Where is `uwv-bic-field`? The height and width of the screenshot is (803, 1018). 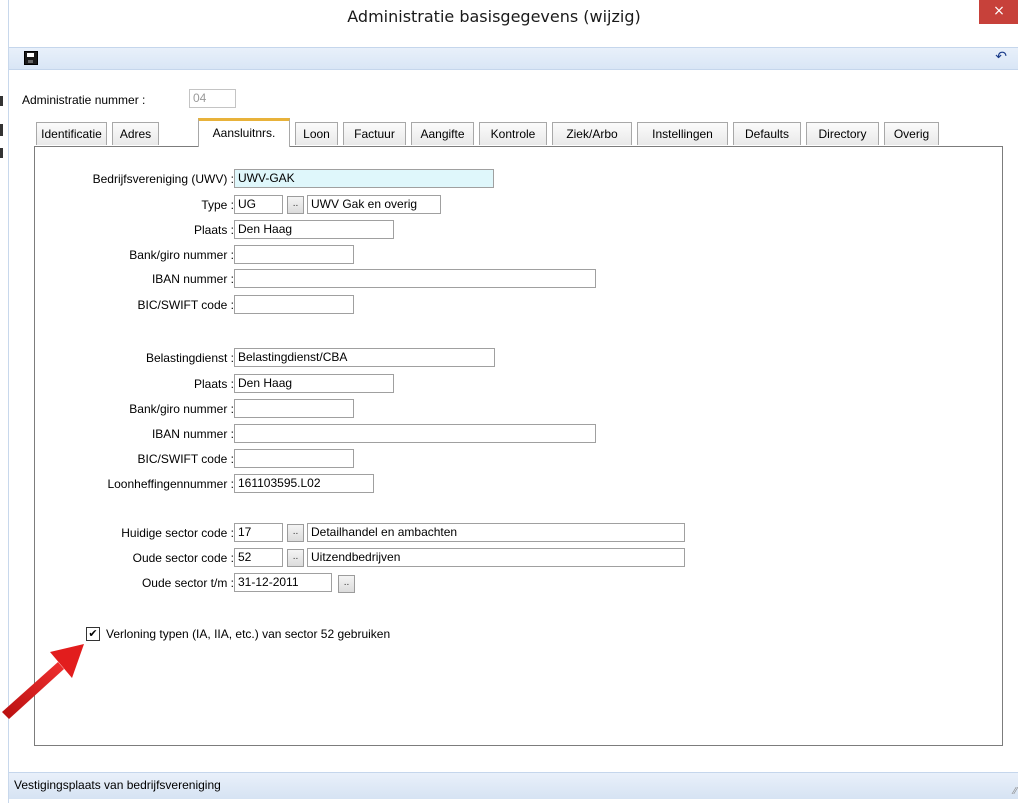
uwv-bic-field is located at coordinates (294, 304).